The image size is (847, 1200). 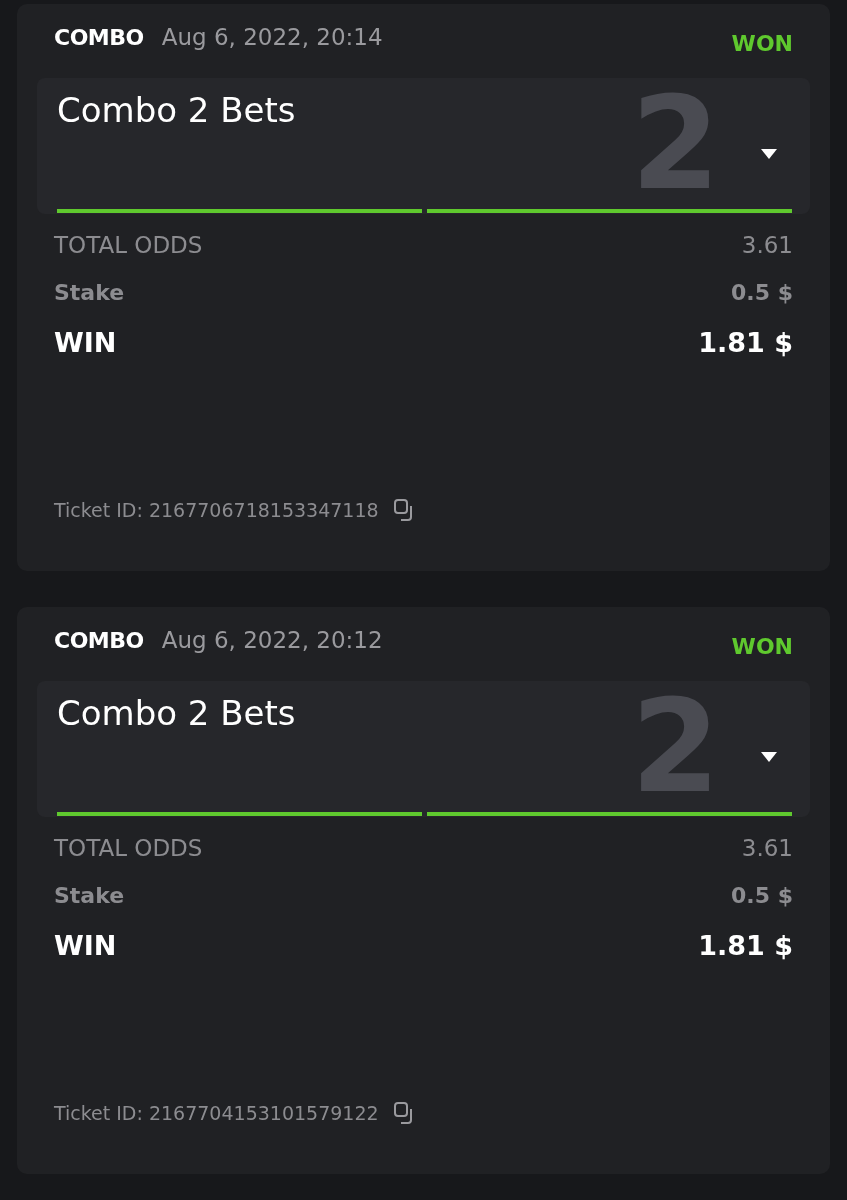 I want to click on ticket-id: Ticket ID: 2167704153101579122, so click(x=216, y=1113).